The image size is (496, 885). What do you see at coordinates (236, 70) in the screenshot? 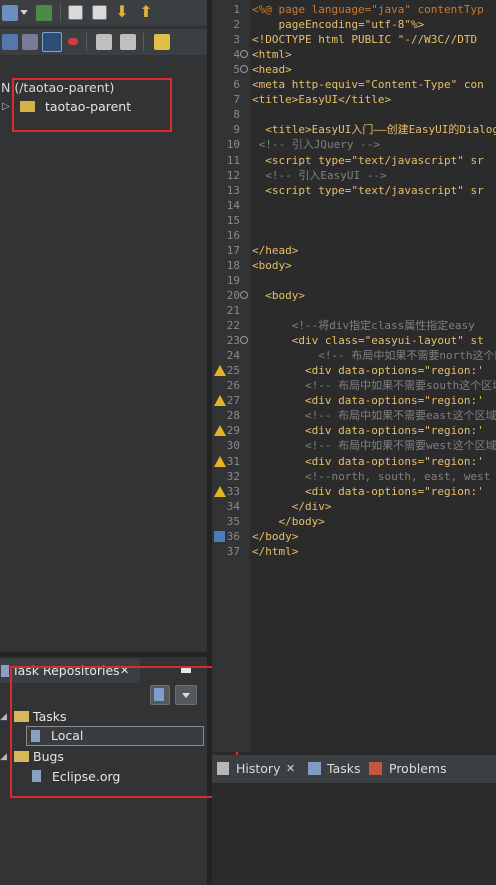
I see `line-number: 5` at bounding box center [236, 70].